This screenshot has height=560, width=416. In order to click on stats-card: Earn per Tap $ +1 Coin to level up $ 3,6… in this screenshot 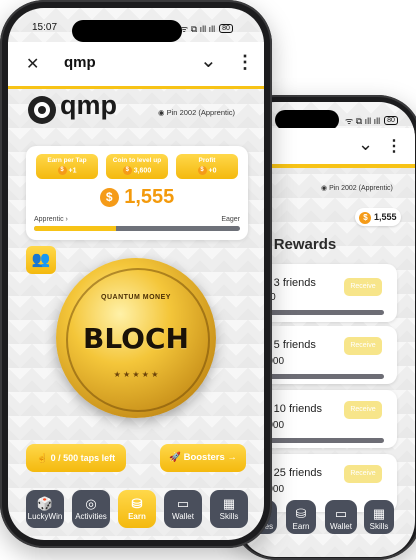, I will do `click(137, 193)`.